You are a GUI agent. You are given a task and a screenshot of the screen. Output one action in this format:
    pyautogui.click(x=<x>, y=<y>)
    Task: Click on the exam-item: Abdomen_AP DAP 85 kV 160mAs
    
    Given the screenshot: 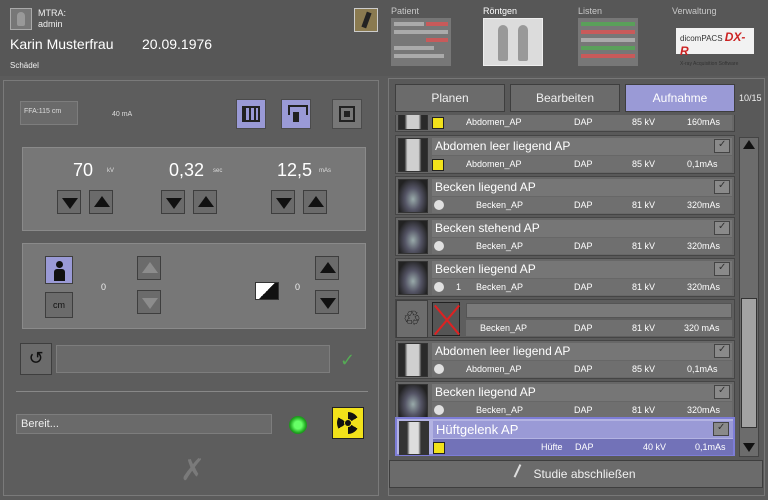 What is the action you would take?
    pyautogui.click(x=565, y=123)
    